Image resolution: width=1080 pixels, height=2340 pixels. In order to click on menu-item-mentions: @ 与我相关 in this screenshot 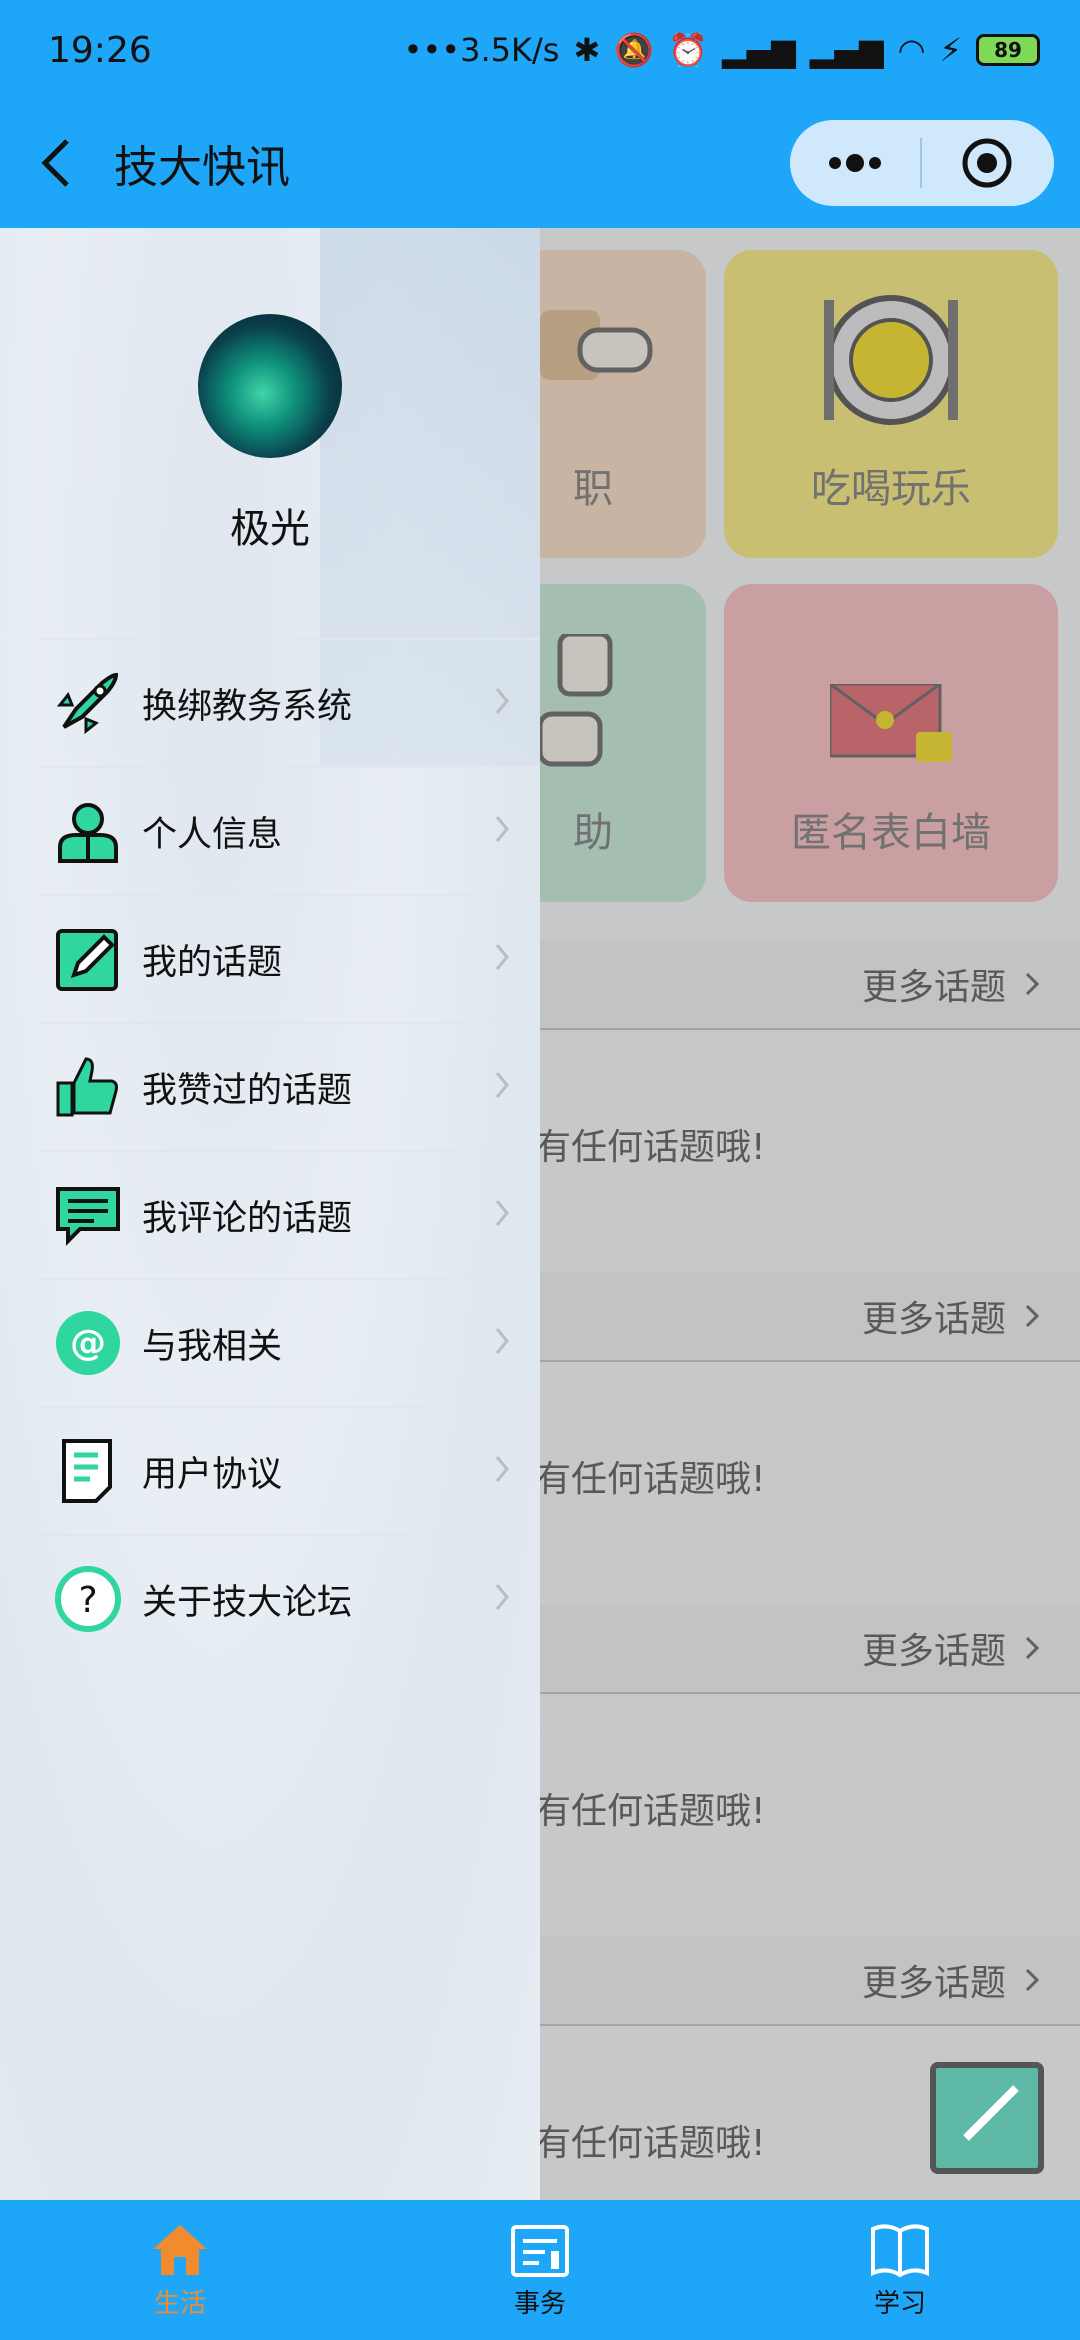, I will do `click(290, 1342)`.